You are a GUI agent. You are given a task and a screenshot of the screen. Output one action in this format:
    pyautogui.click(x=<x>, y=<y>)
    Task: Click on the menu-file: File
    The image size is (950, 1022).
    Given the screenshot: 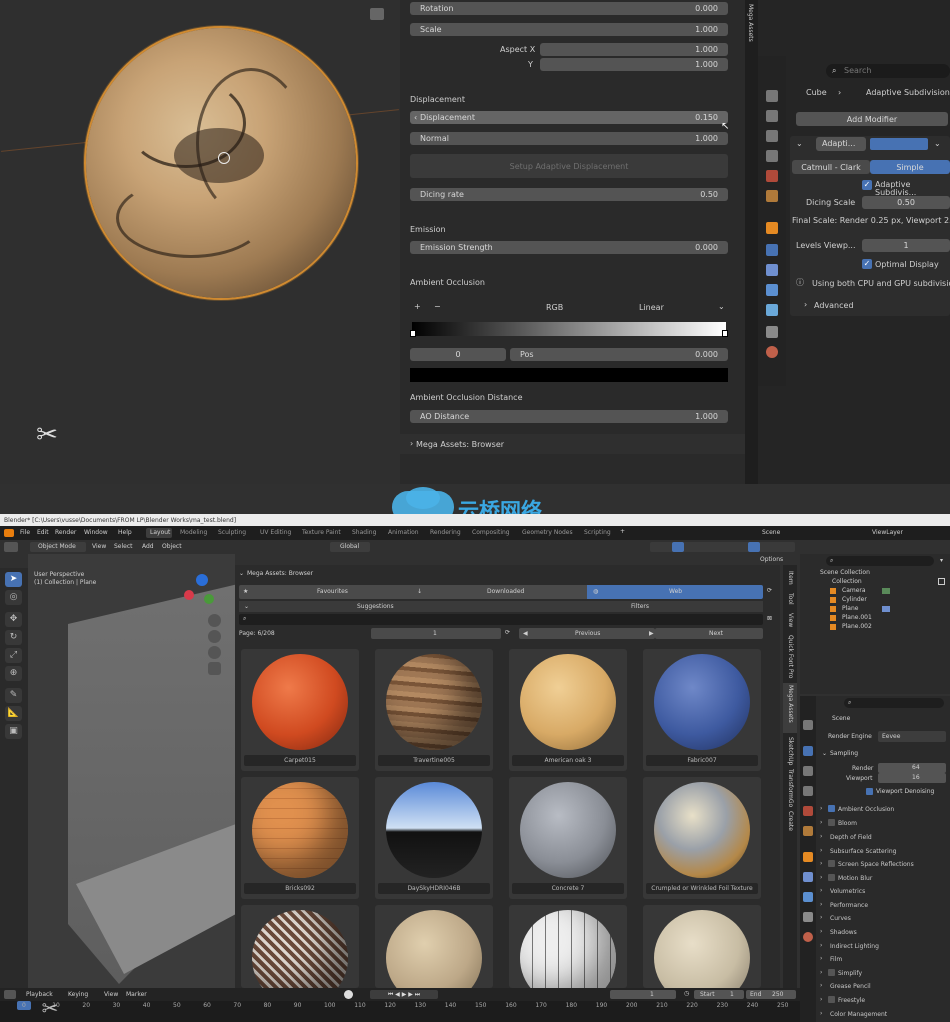 What is the action you would take?
    pyautogui.click(x=25, y=533)
    